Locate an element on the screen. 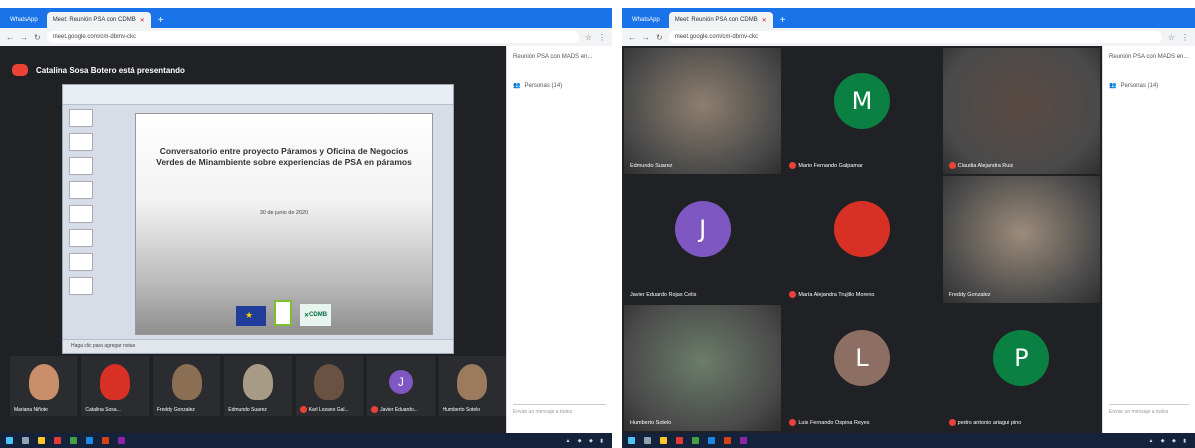 The image size is (1195, 448). participant-tile: Claudia Alejandra Ruiz is located at coordinates (1021, 111).